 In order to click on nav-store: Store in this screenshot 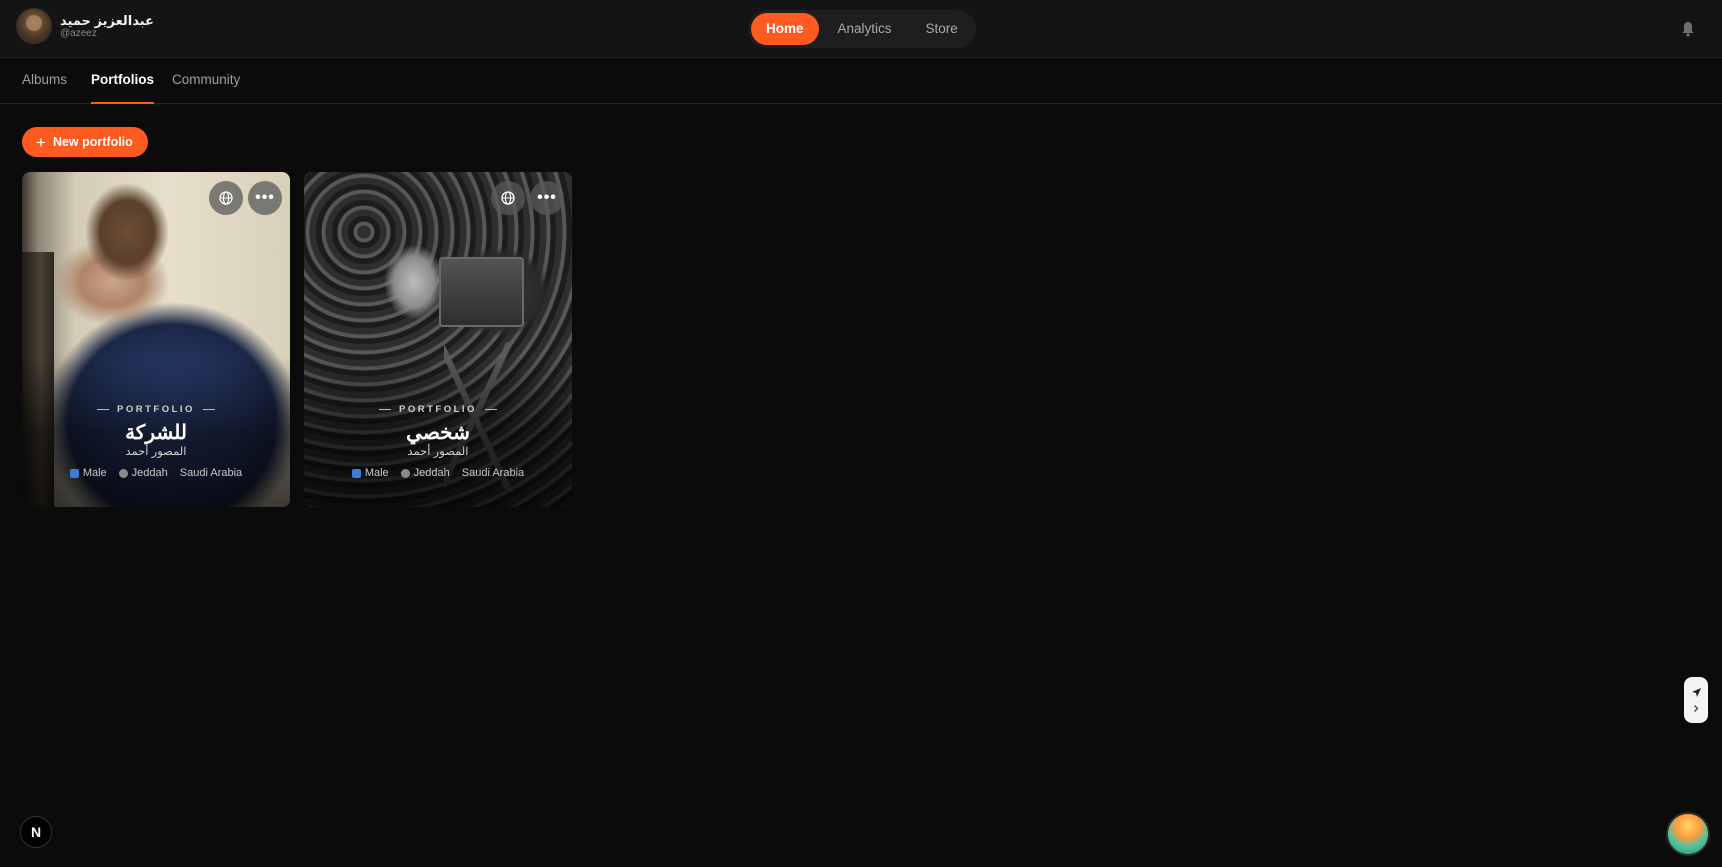, I will do `click(942, 29)`.